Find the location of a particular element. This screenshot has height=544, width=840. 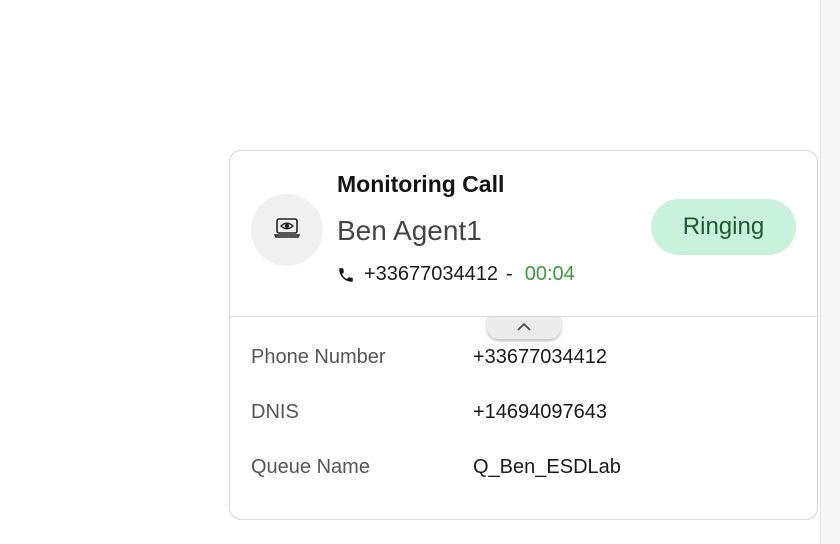

detail-row-queue-name: Queue Name Q_Ben_ESDLab is located at coordinates (521, 478).